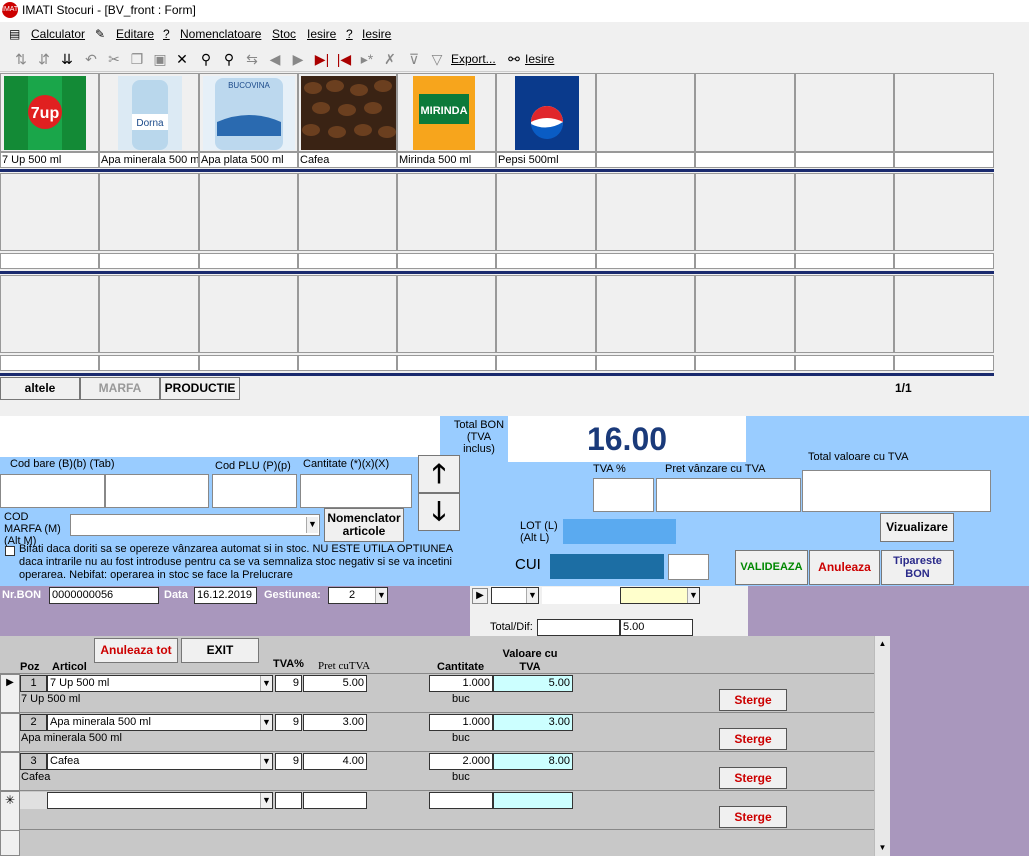 This screenshot has width=1029, height=856. Describe the element at coordinates (58, 34) in the screenshot. I see `menu-calculator: Calculator` at that location.